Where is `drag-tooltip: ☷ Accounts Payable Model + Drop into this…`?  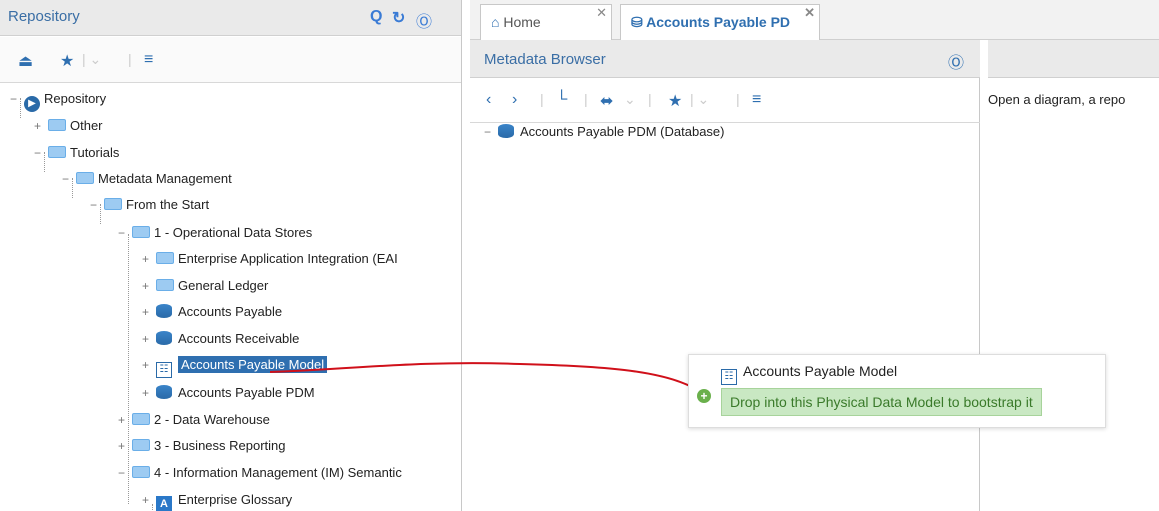
drag-tooltip: ☷ Accounts Payable Model + Drop into this… is located at coordinates (897, 391).